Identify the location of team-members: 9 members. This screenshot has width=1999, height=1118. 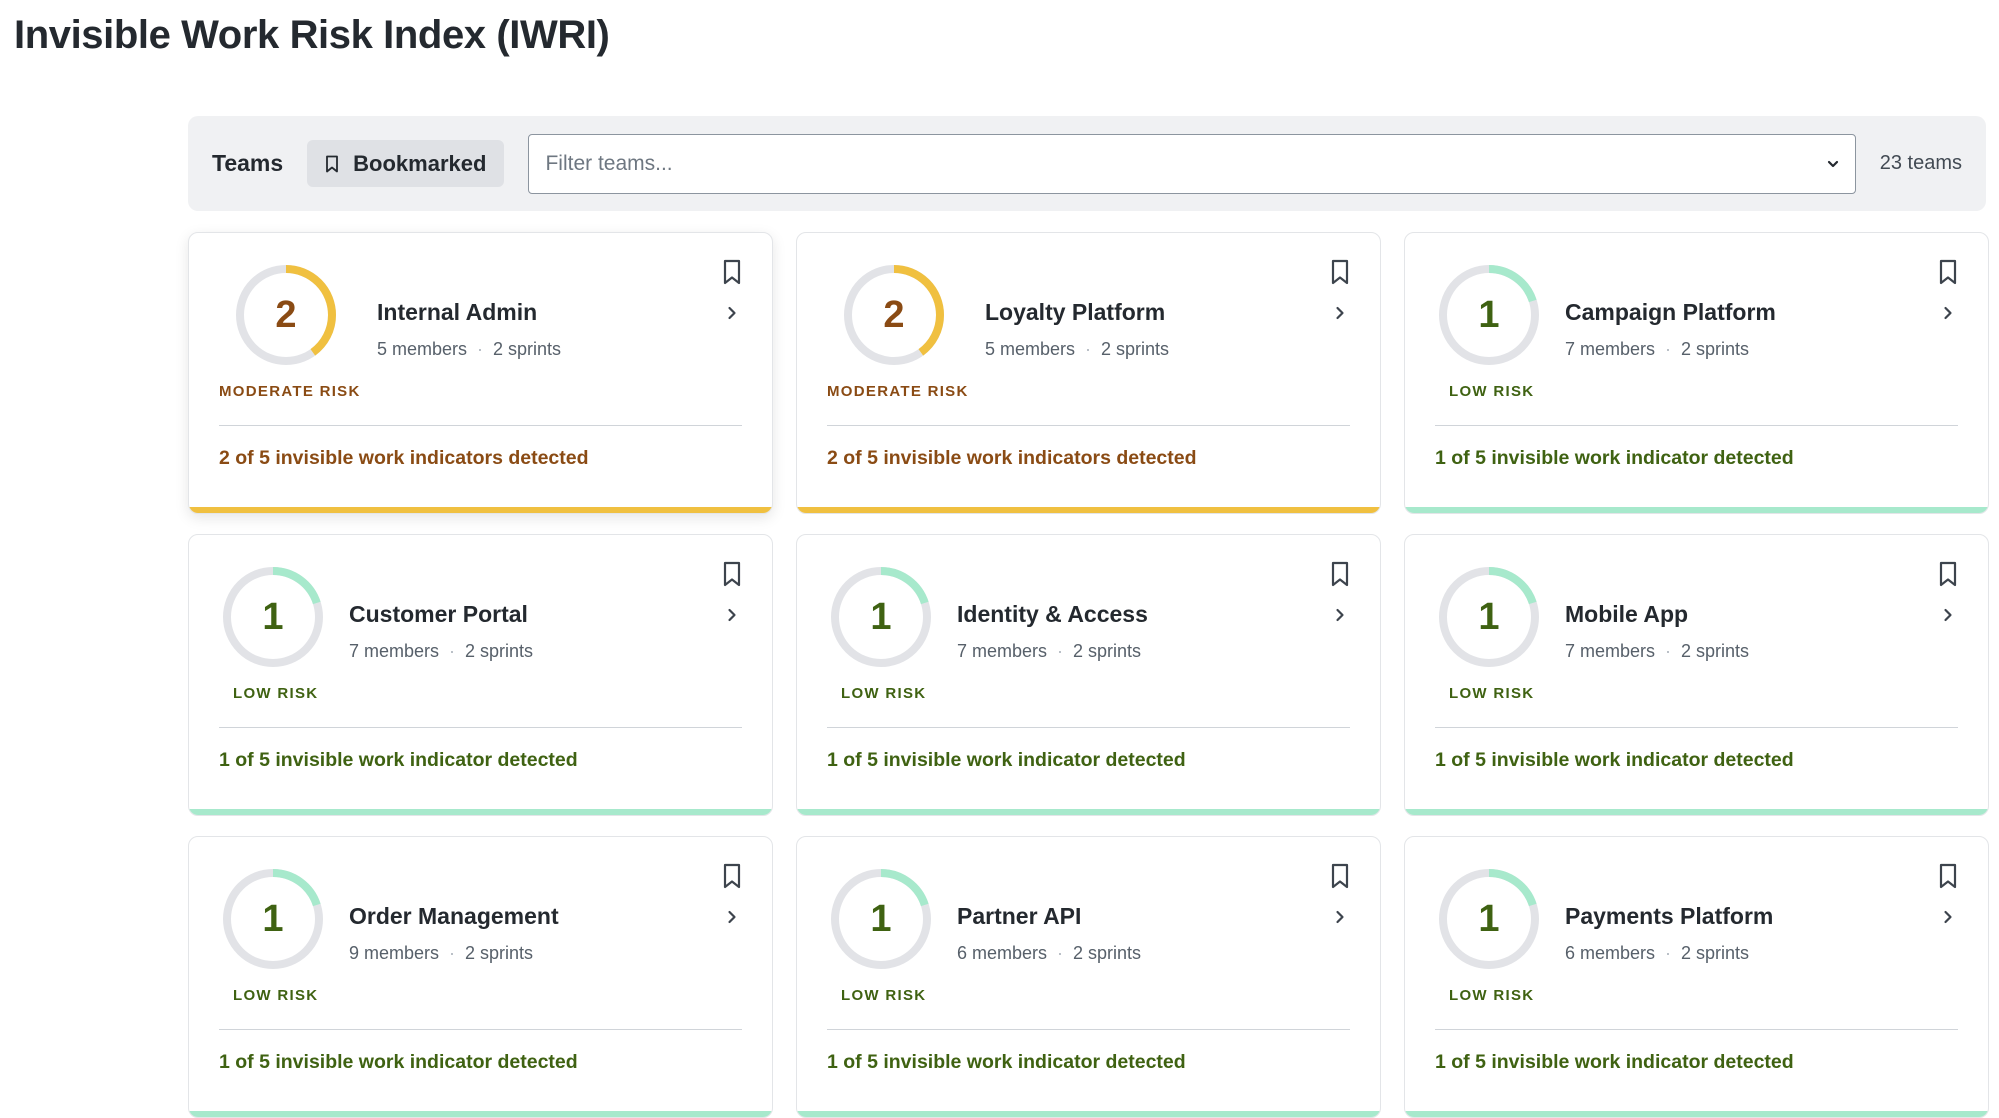
(394, 953).